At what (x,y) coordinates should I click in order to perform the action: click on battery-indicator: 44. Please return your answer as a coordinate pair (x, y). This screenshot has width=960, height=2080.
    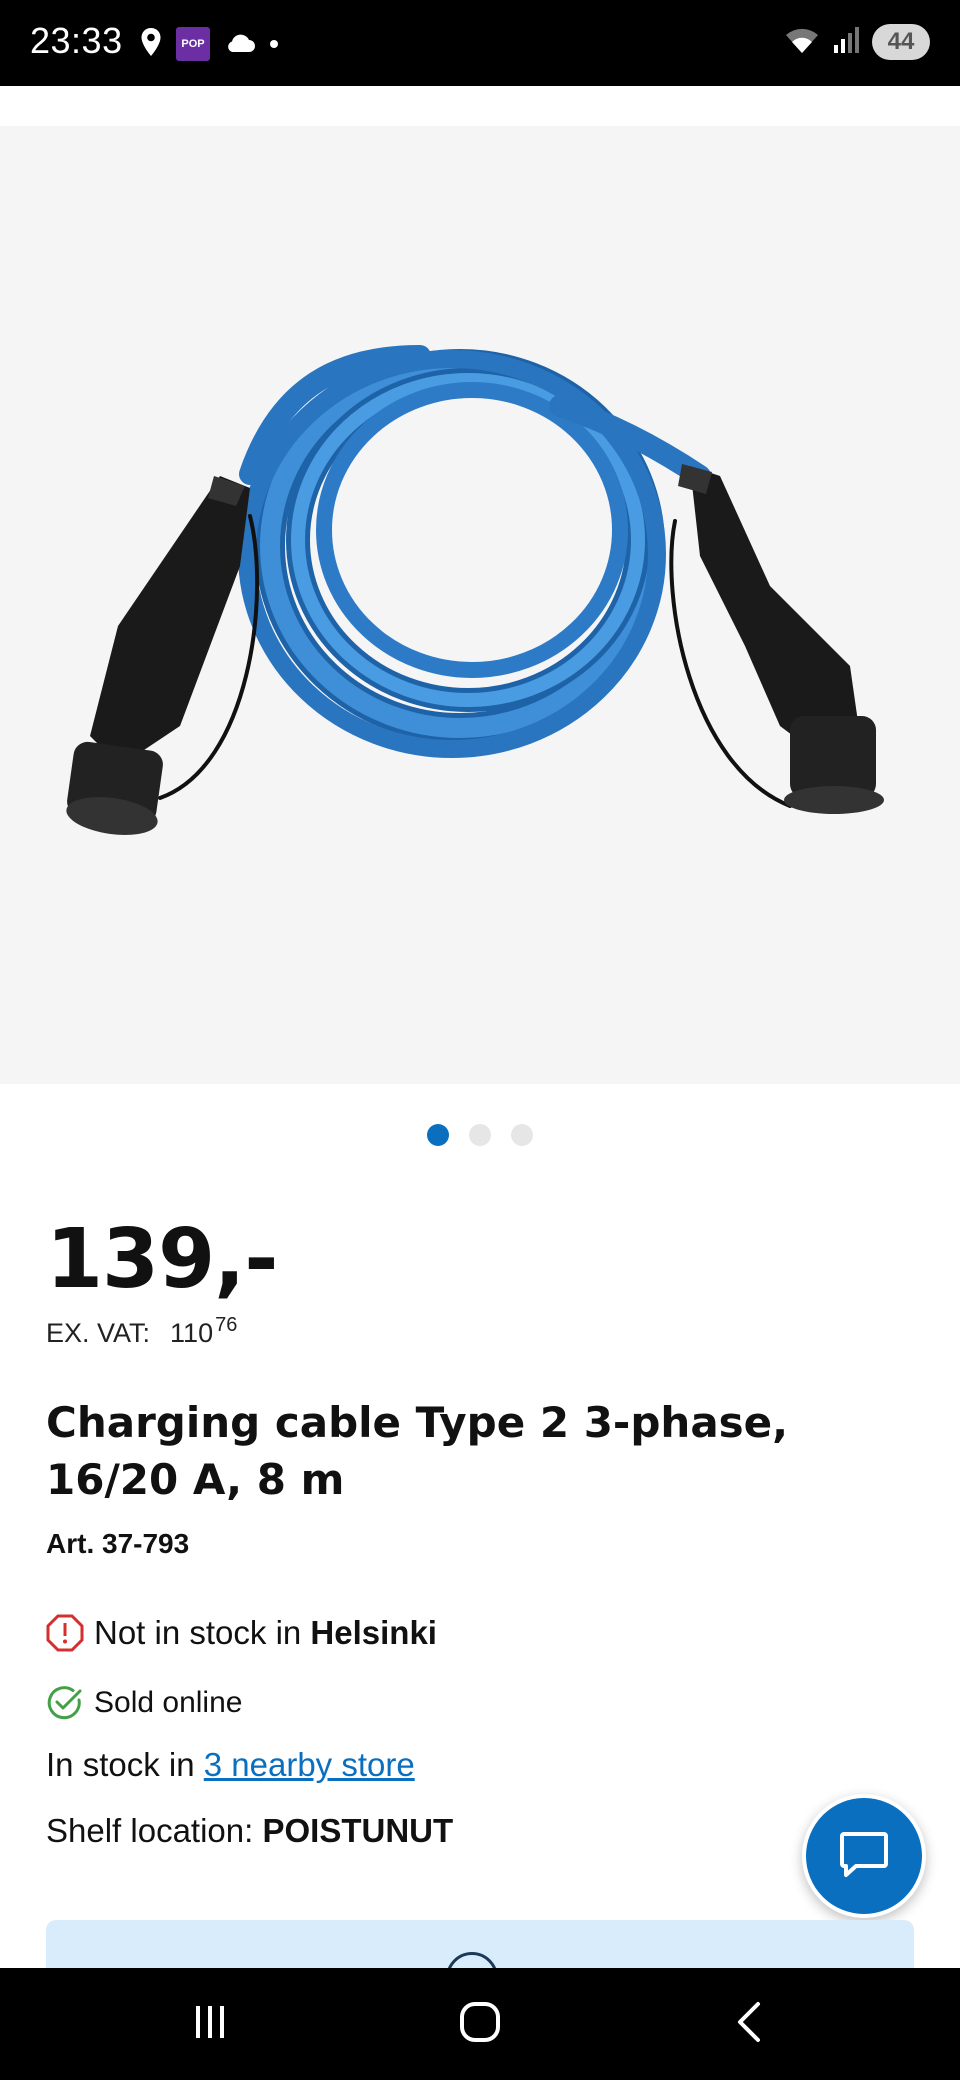
    Looking at the image, I should click on (901, 42).